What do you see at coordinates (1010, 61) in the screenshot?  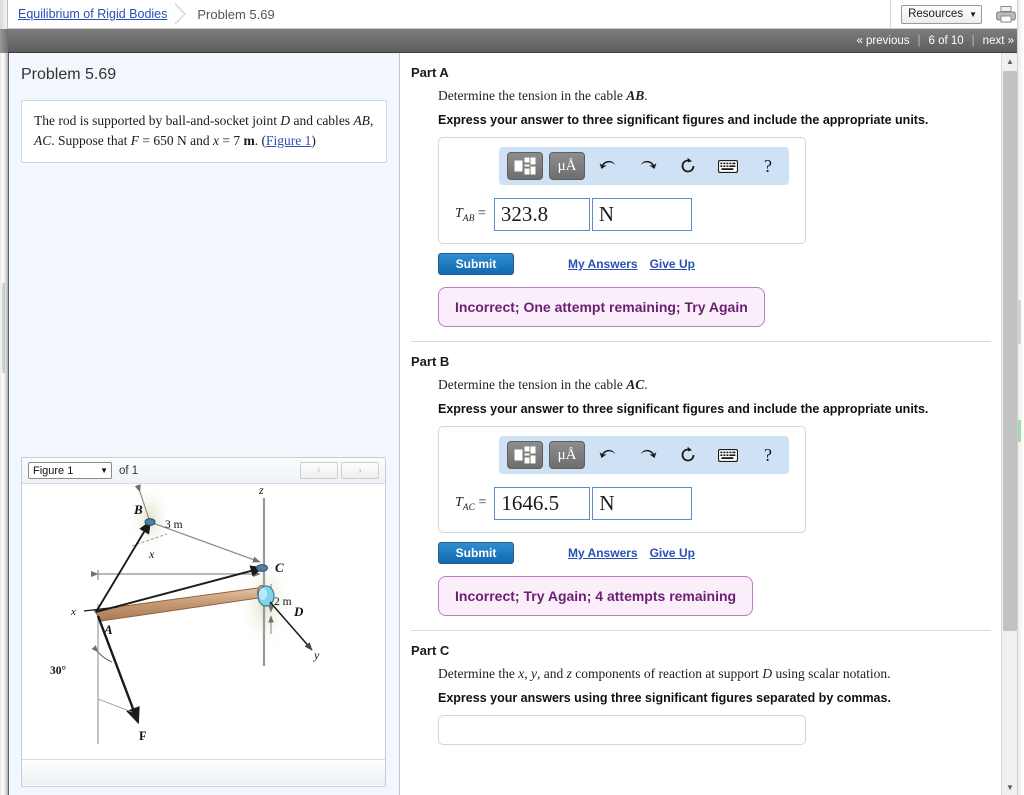 I see `scroll-up-arrow-icon: ▲` at bounding box center [1010, 61].